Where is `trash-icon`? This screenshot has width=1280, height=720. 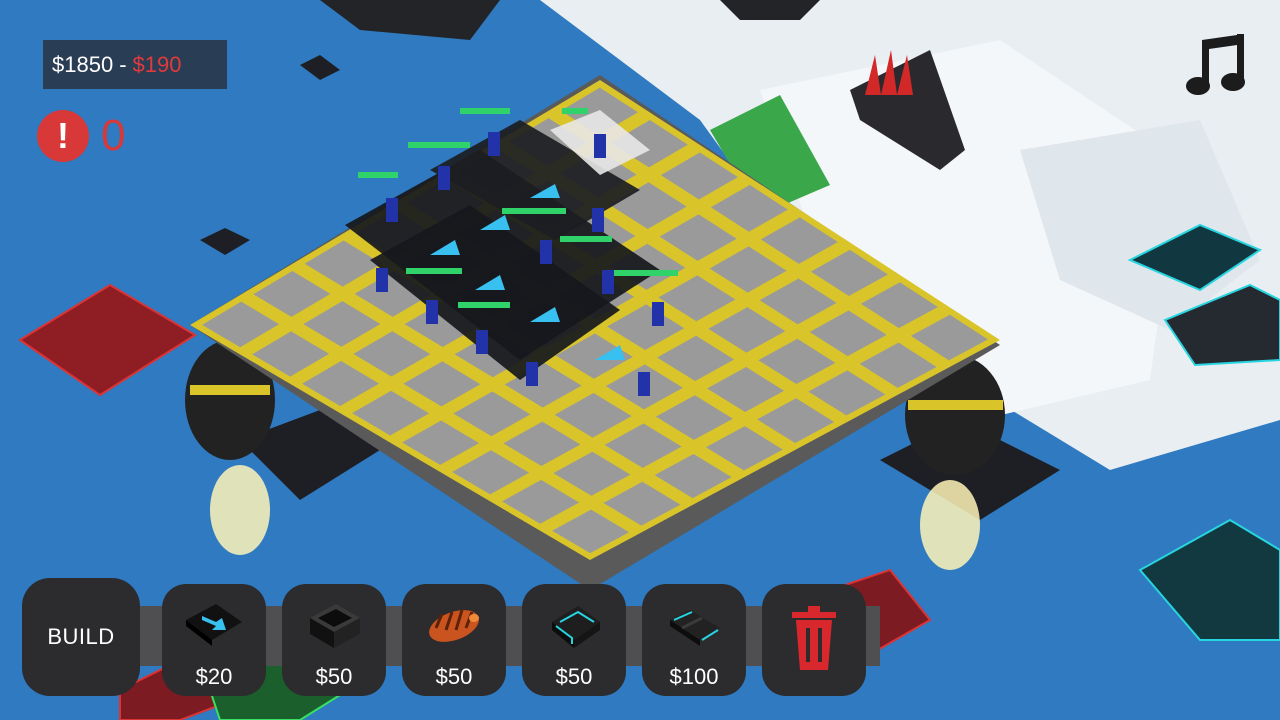 trash-icon is located at coordinates (814, 638).